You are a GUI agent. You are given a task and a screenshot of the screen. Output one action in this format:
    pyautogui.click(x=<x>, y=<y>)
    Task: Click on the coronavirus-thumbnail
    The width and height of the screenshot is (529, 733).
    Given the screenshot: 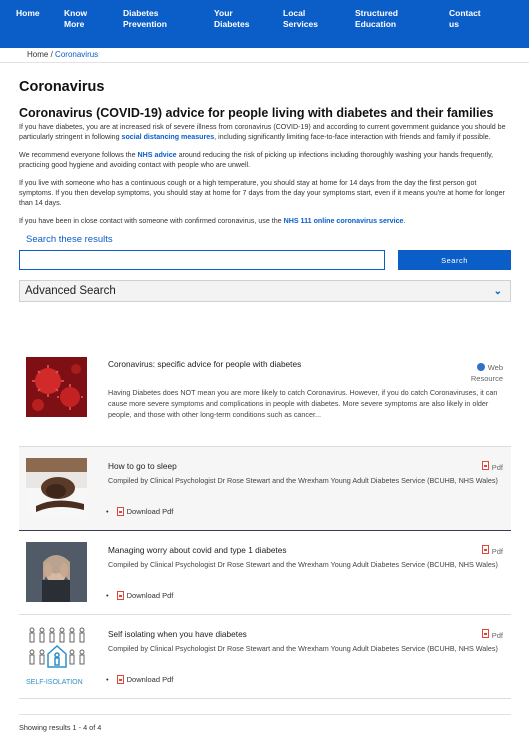 What is the action you would take?
    pyautogui.click(x=56, y=387)
    